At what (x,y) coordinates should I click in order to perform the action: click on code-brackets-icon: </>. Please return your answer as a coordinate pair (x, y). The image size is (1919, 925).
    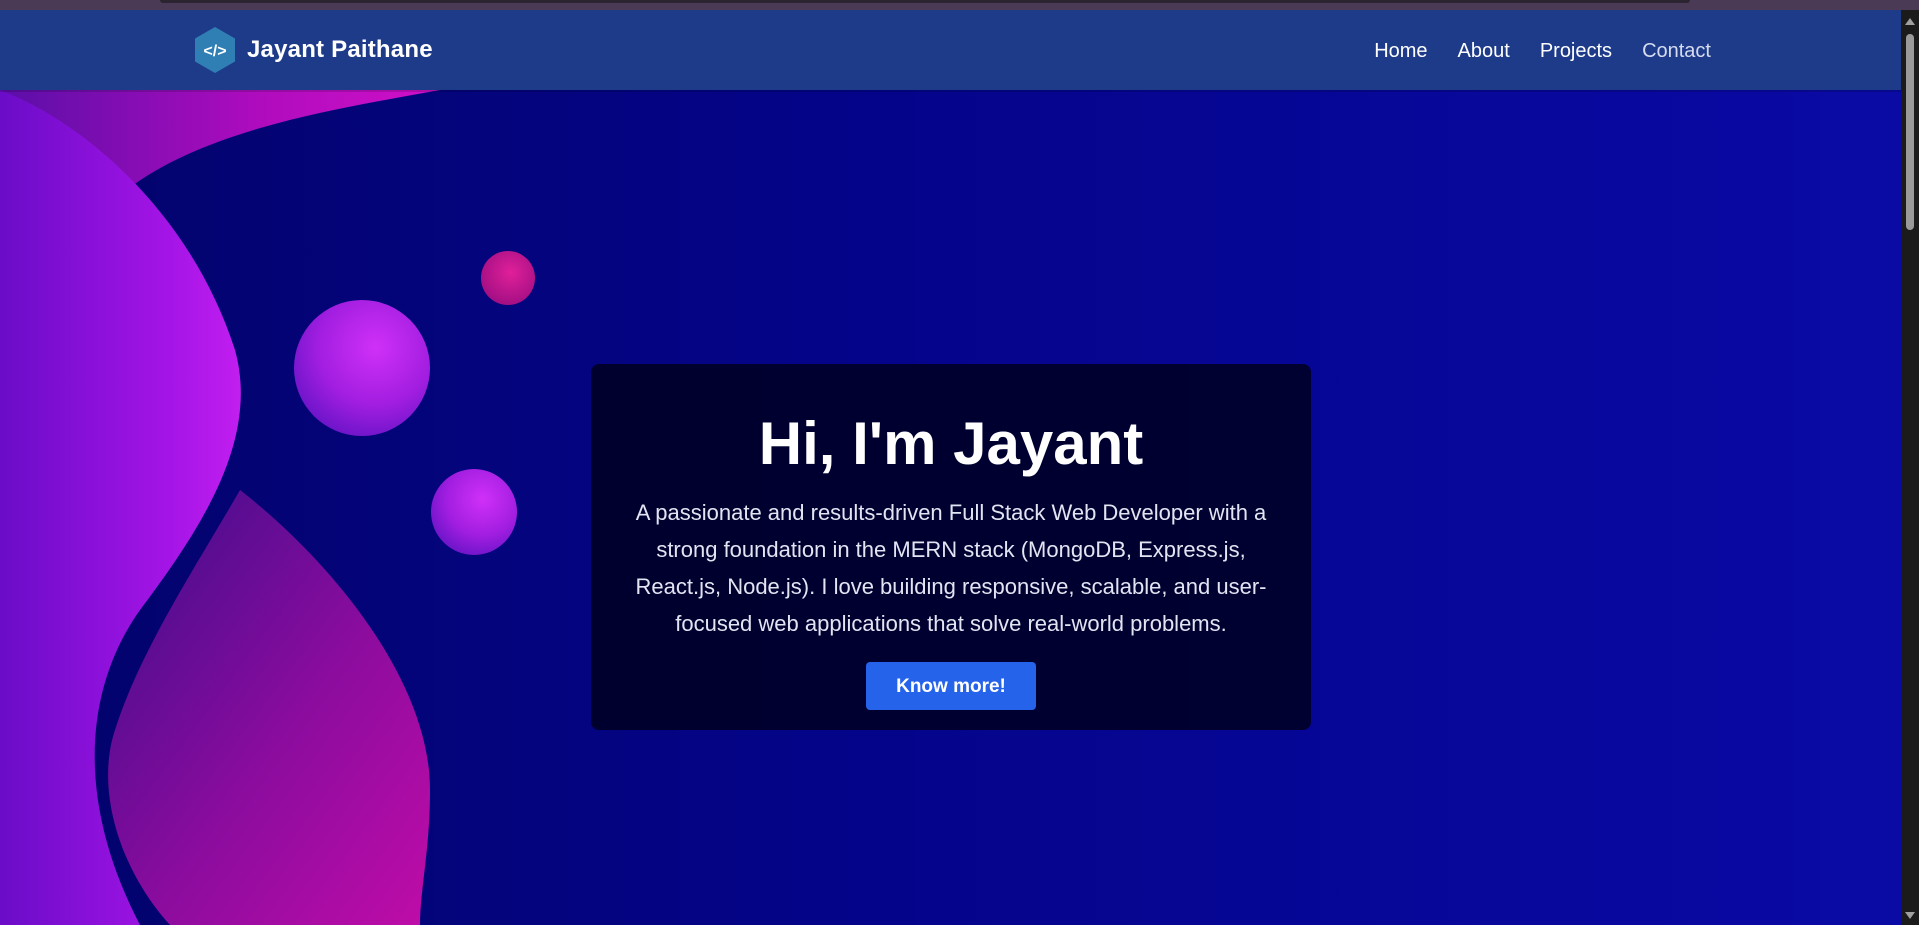
    Looking at the image, I should click on (215, 50).